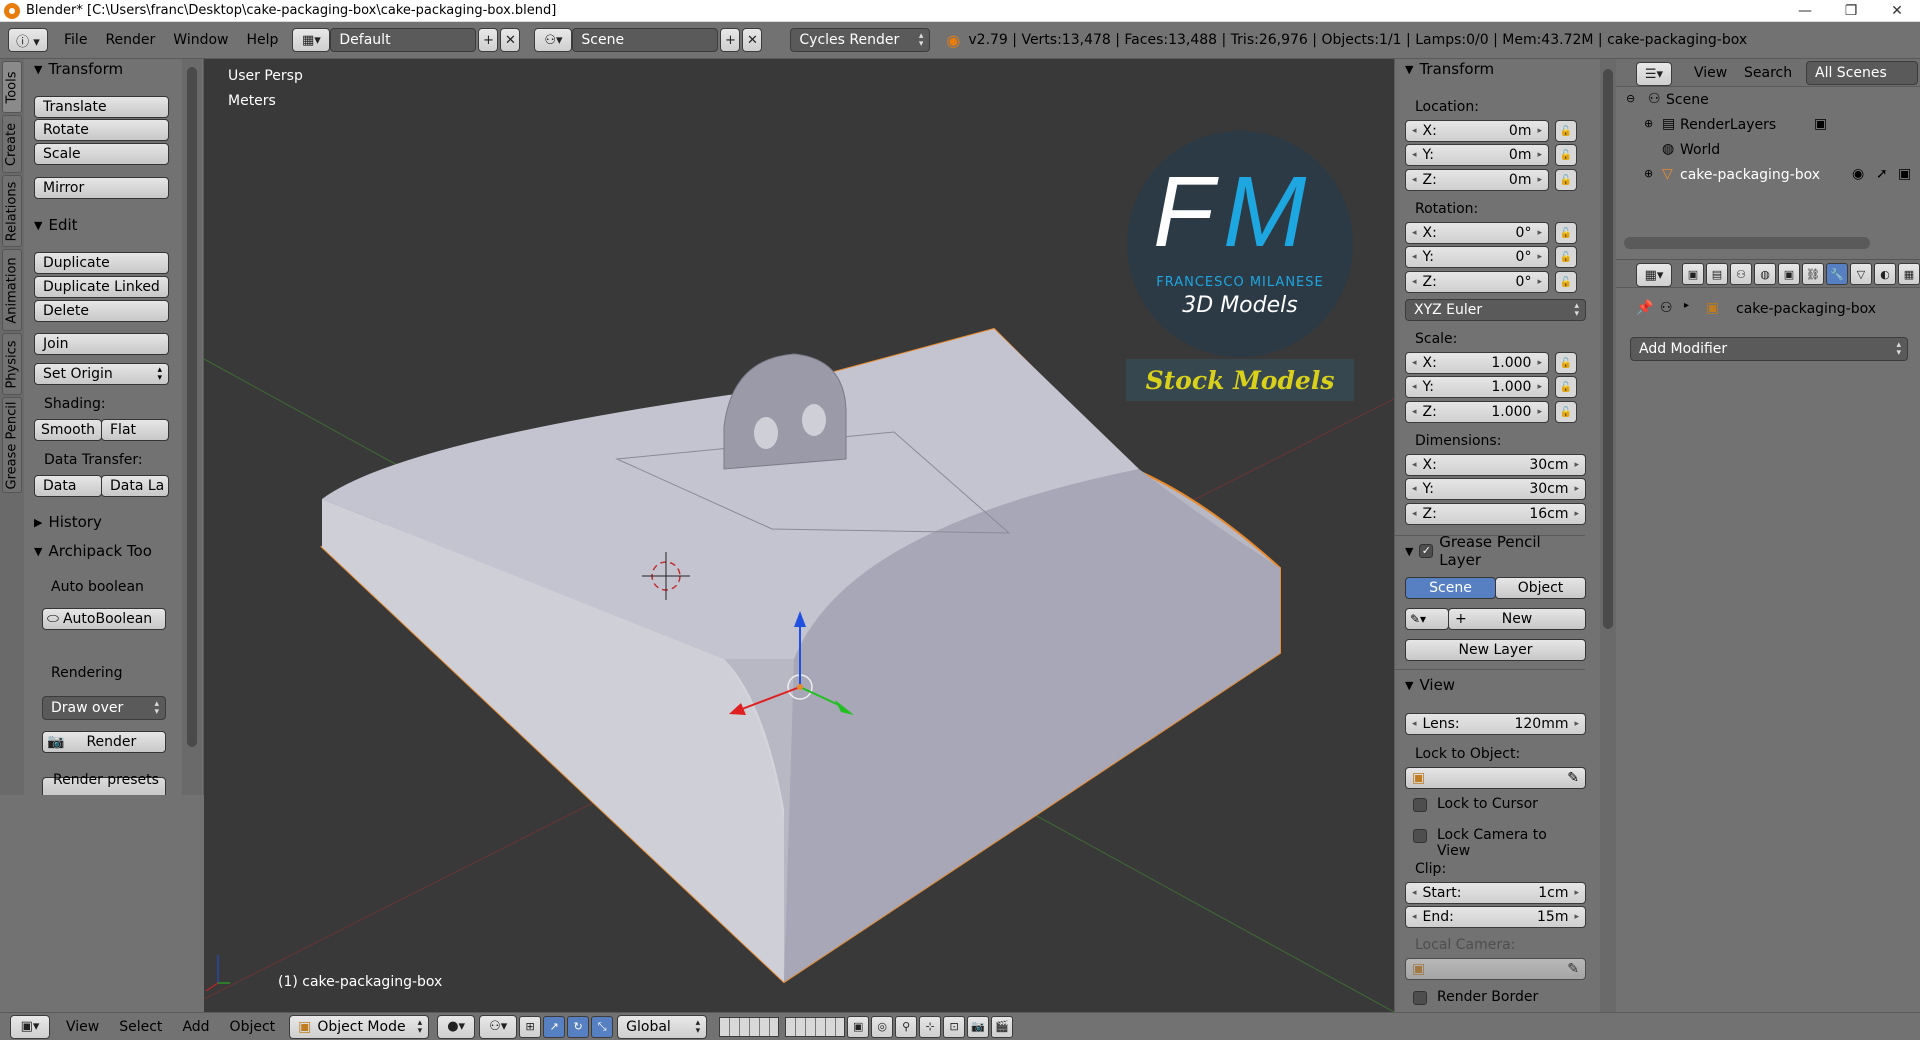  Describe the element at coordinates (30, 1026) in the screenshot. I see `editor-type-3dview-icon: ▣▾` at that location.